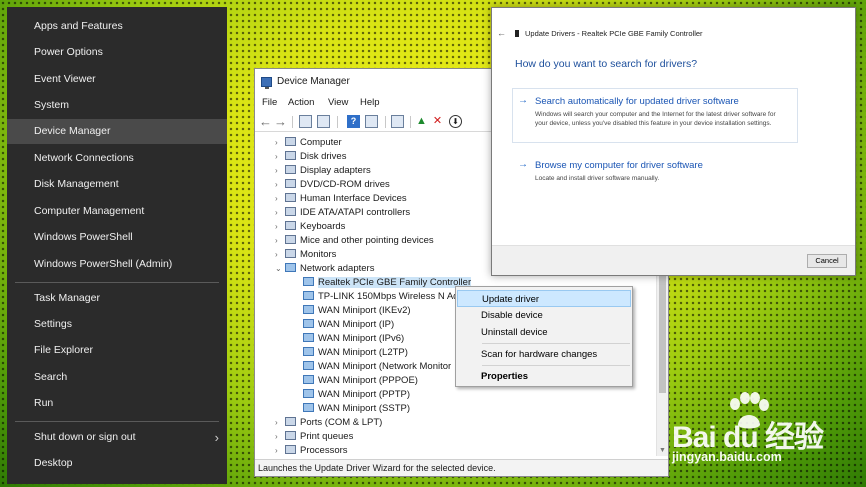  What do you see at coordinates (280, 121) in the screenshot?
I see `forward-arrow-icon: →` at bounding box center [280, 121].